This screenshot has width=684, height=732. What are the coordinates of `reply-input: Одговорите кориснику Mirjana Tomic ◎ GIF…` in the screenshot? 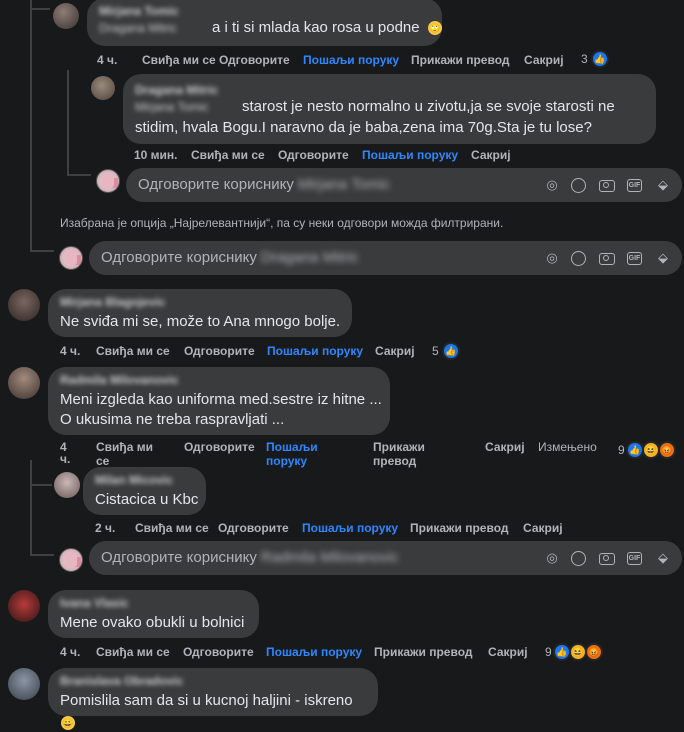 It's located at (404, 185).